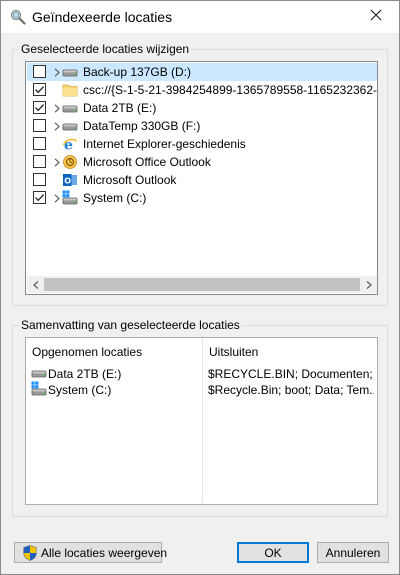  I want to click on close-button, so click(376, 16).